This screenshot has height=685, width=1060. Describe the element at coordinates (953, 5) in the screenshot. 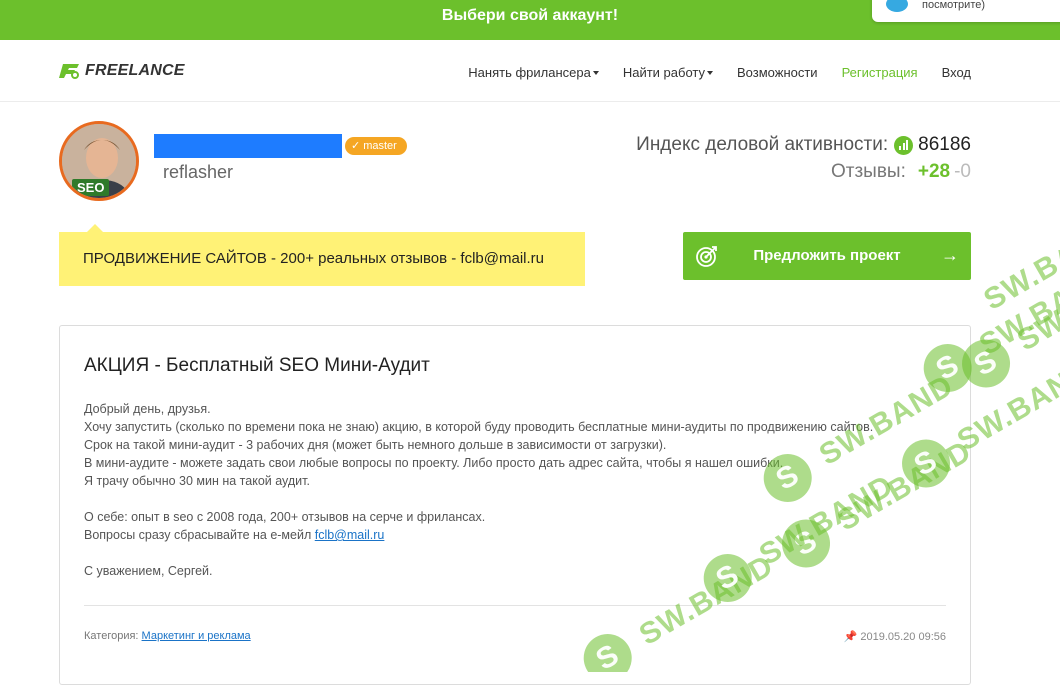

I see `popup-text: посмотрите)` at that location.